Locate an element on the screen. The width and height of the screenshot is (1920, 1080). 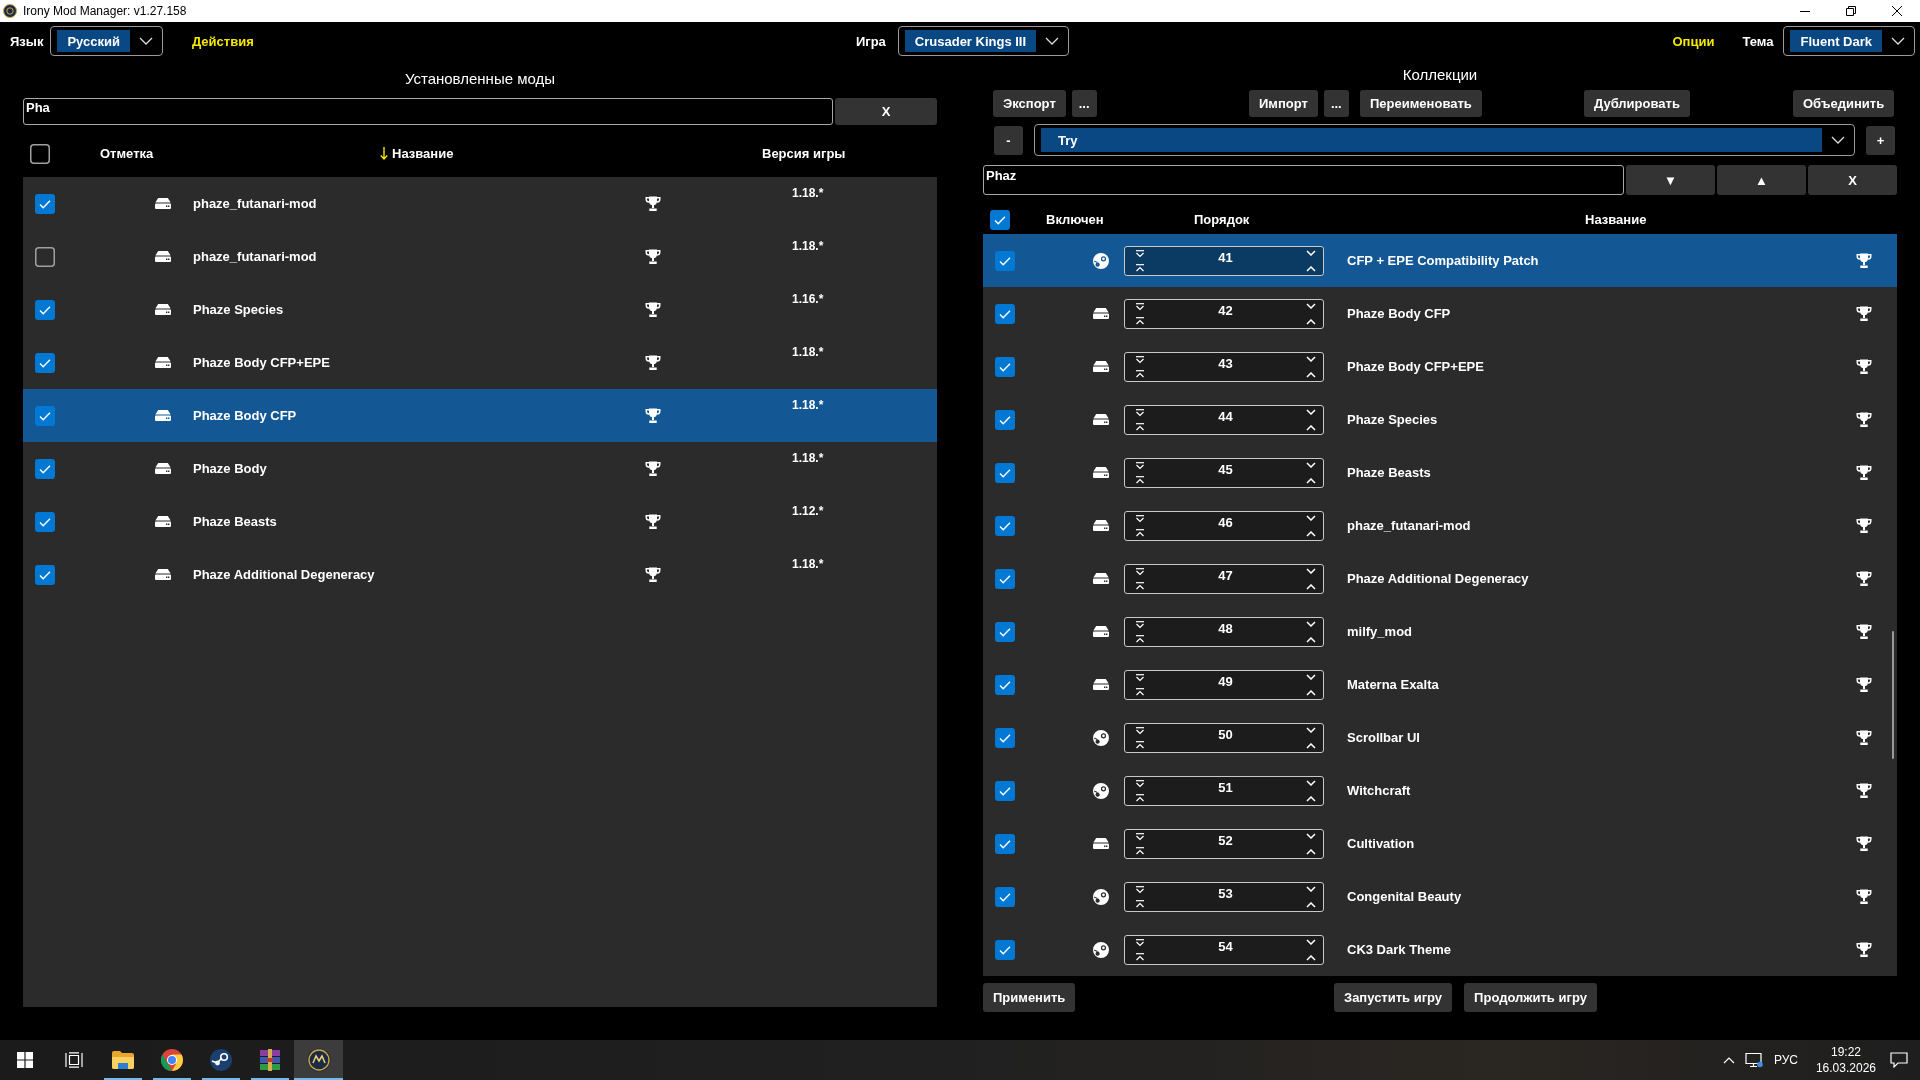
theme-dropdown: Fluent Dark is located at coordinates (1849, 41).